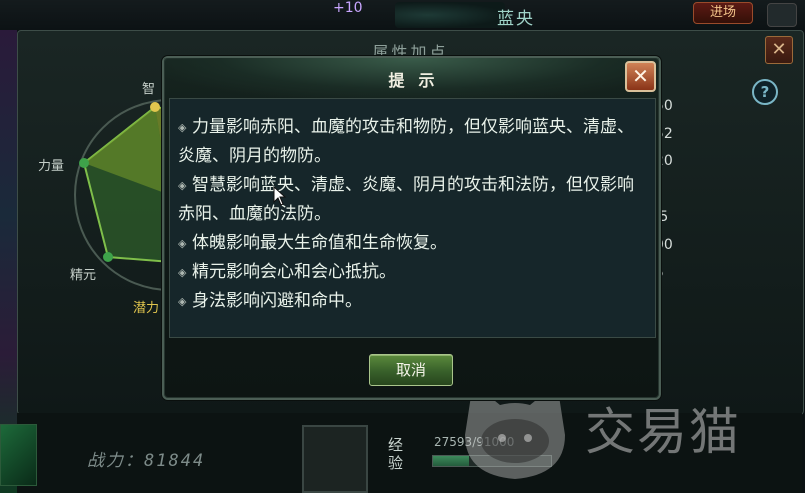 This screenshot has height=493, width=805. I want to click on radar-label-essence: 精元, so click(83, 275).